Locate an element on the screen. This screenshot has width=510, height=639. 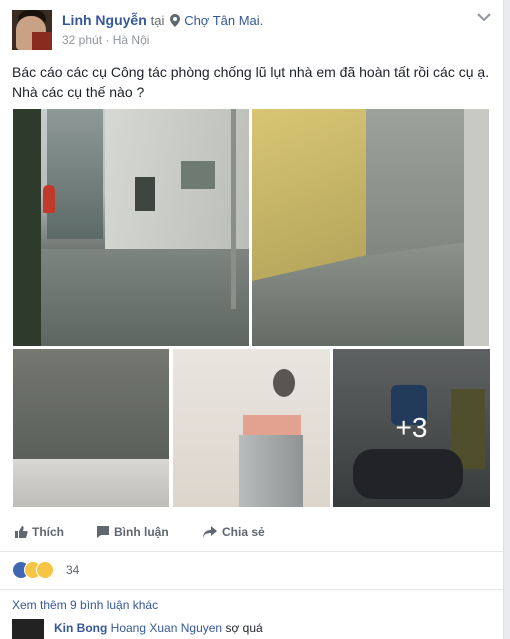
photo-5: +3 is located at coordinates (411, 428).